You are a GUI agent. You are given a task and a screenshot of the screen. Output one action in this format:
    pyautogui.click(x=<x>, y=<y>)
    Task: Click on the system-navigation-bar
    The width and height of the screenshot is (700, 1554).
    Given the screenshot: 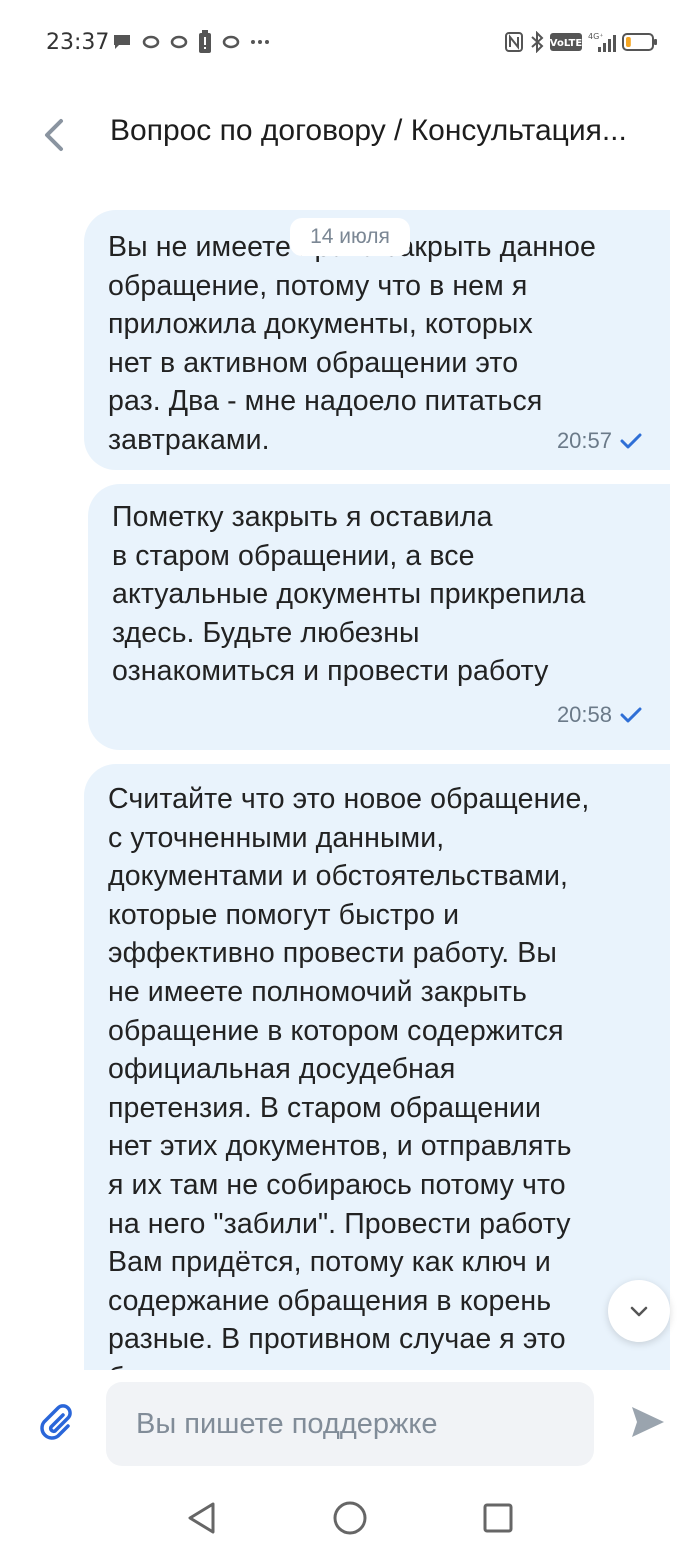 What is the action you would take?
    pyautogui.click(x=350, y=1517)
    